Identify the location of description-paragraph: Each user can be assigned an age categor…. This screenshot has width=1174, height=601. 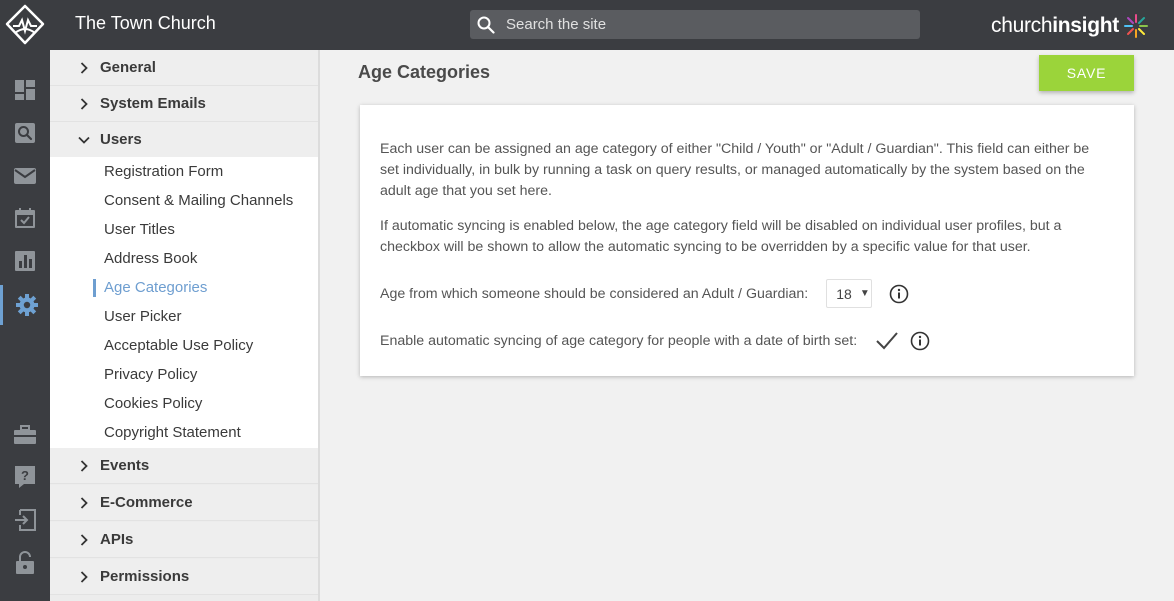
(735, 170).